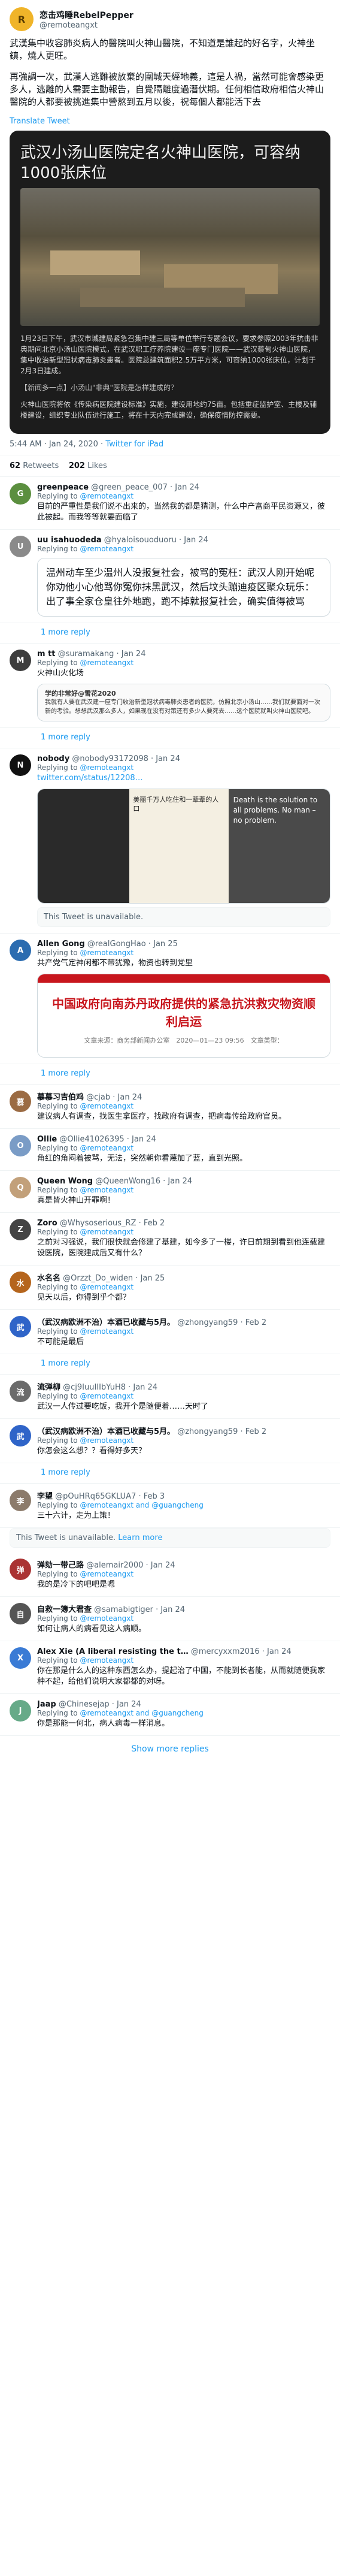 This screenshot has width=340, height=2576. I want to click on show-more-replies-button: Show more replies, so click(170, 1749).